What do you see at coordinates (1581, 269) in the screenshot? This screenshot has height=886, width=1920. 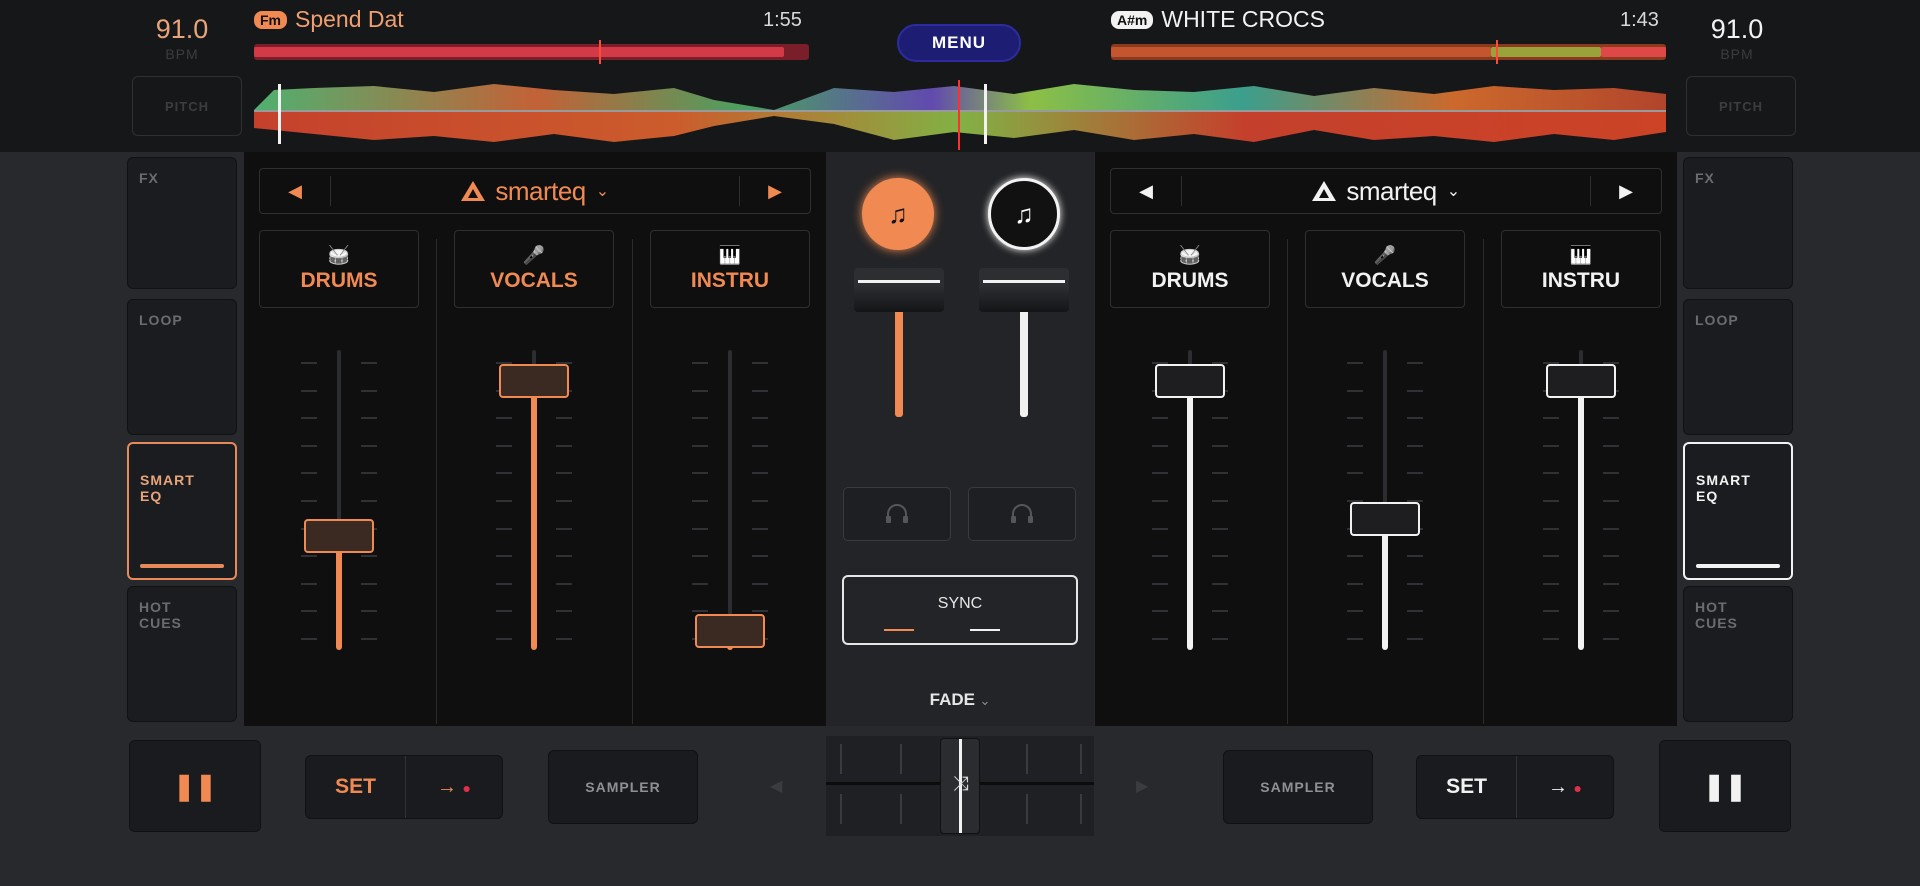 I see `right-stem-button-2: 🎹 INSTRU` at bounding box center [1581, 269].